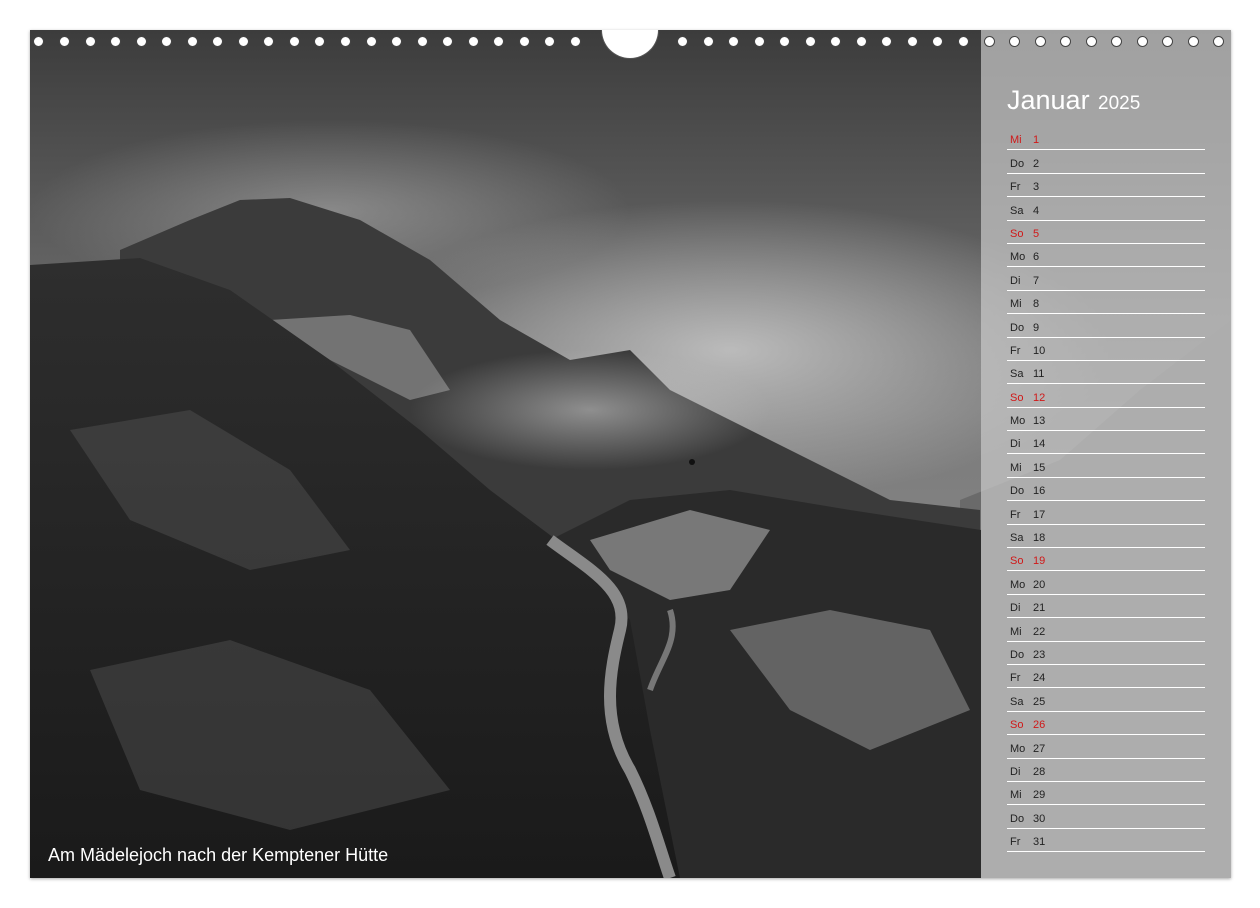 Image resolution: width=1260 pixels, height=908 pixels. Describe the element at coordinates (1036, 304) in the screenshot. I see `day-number: 8` at that location.